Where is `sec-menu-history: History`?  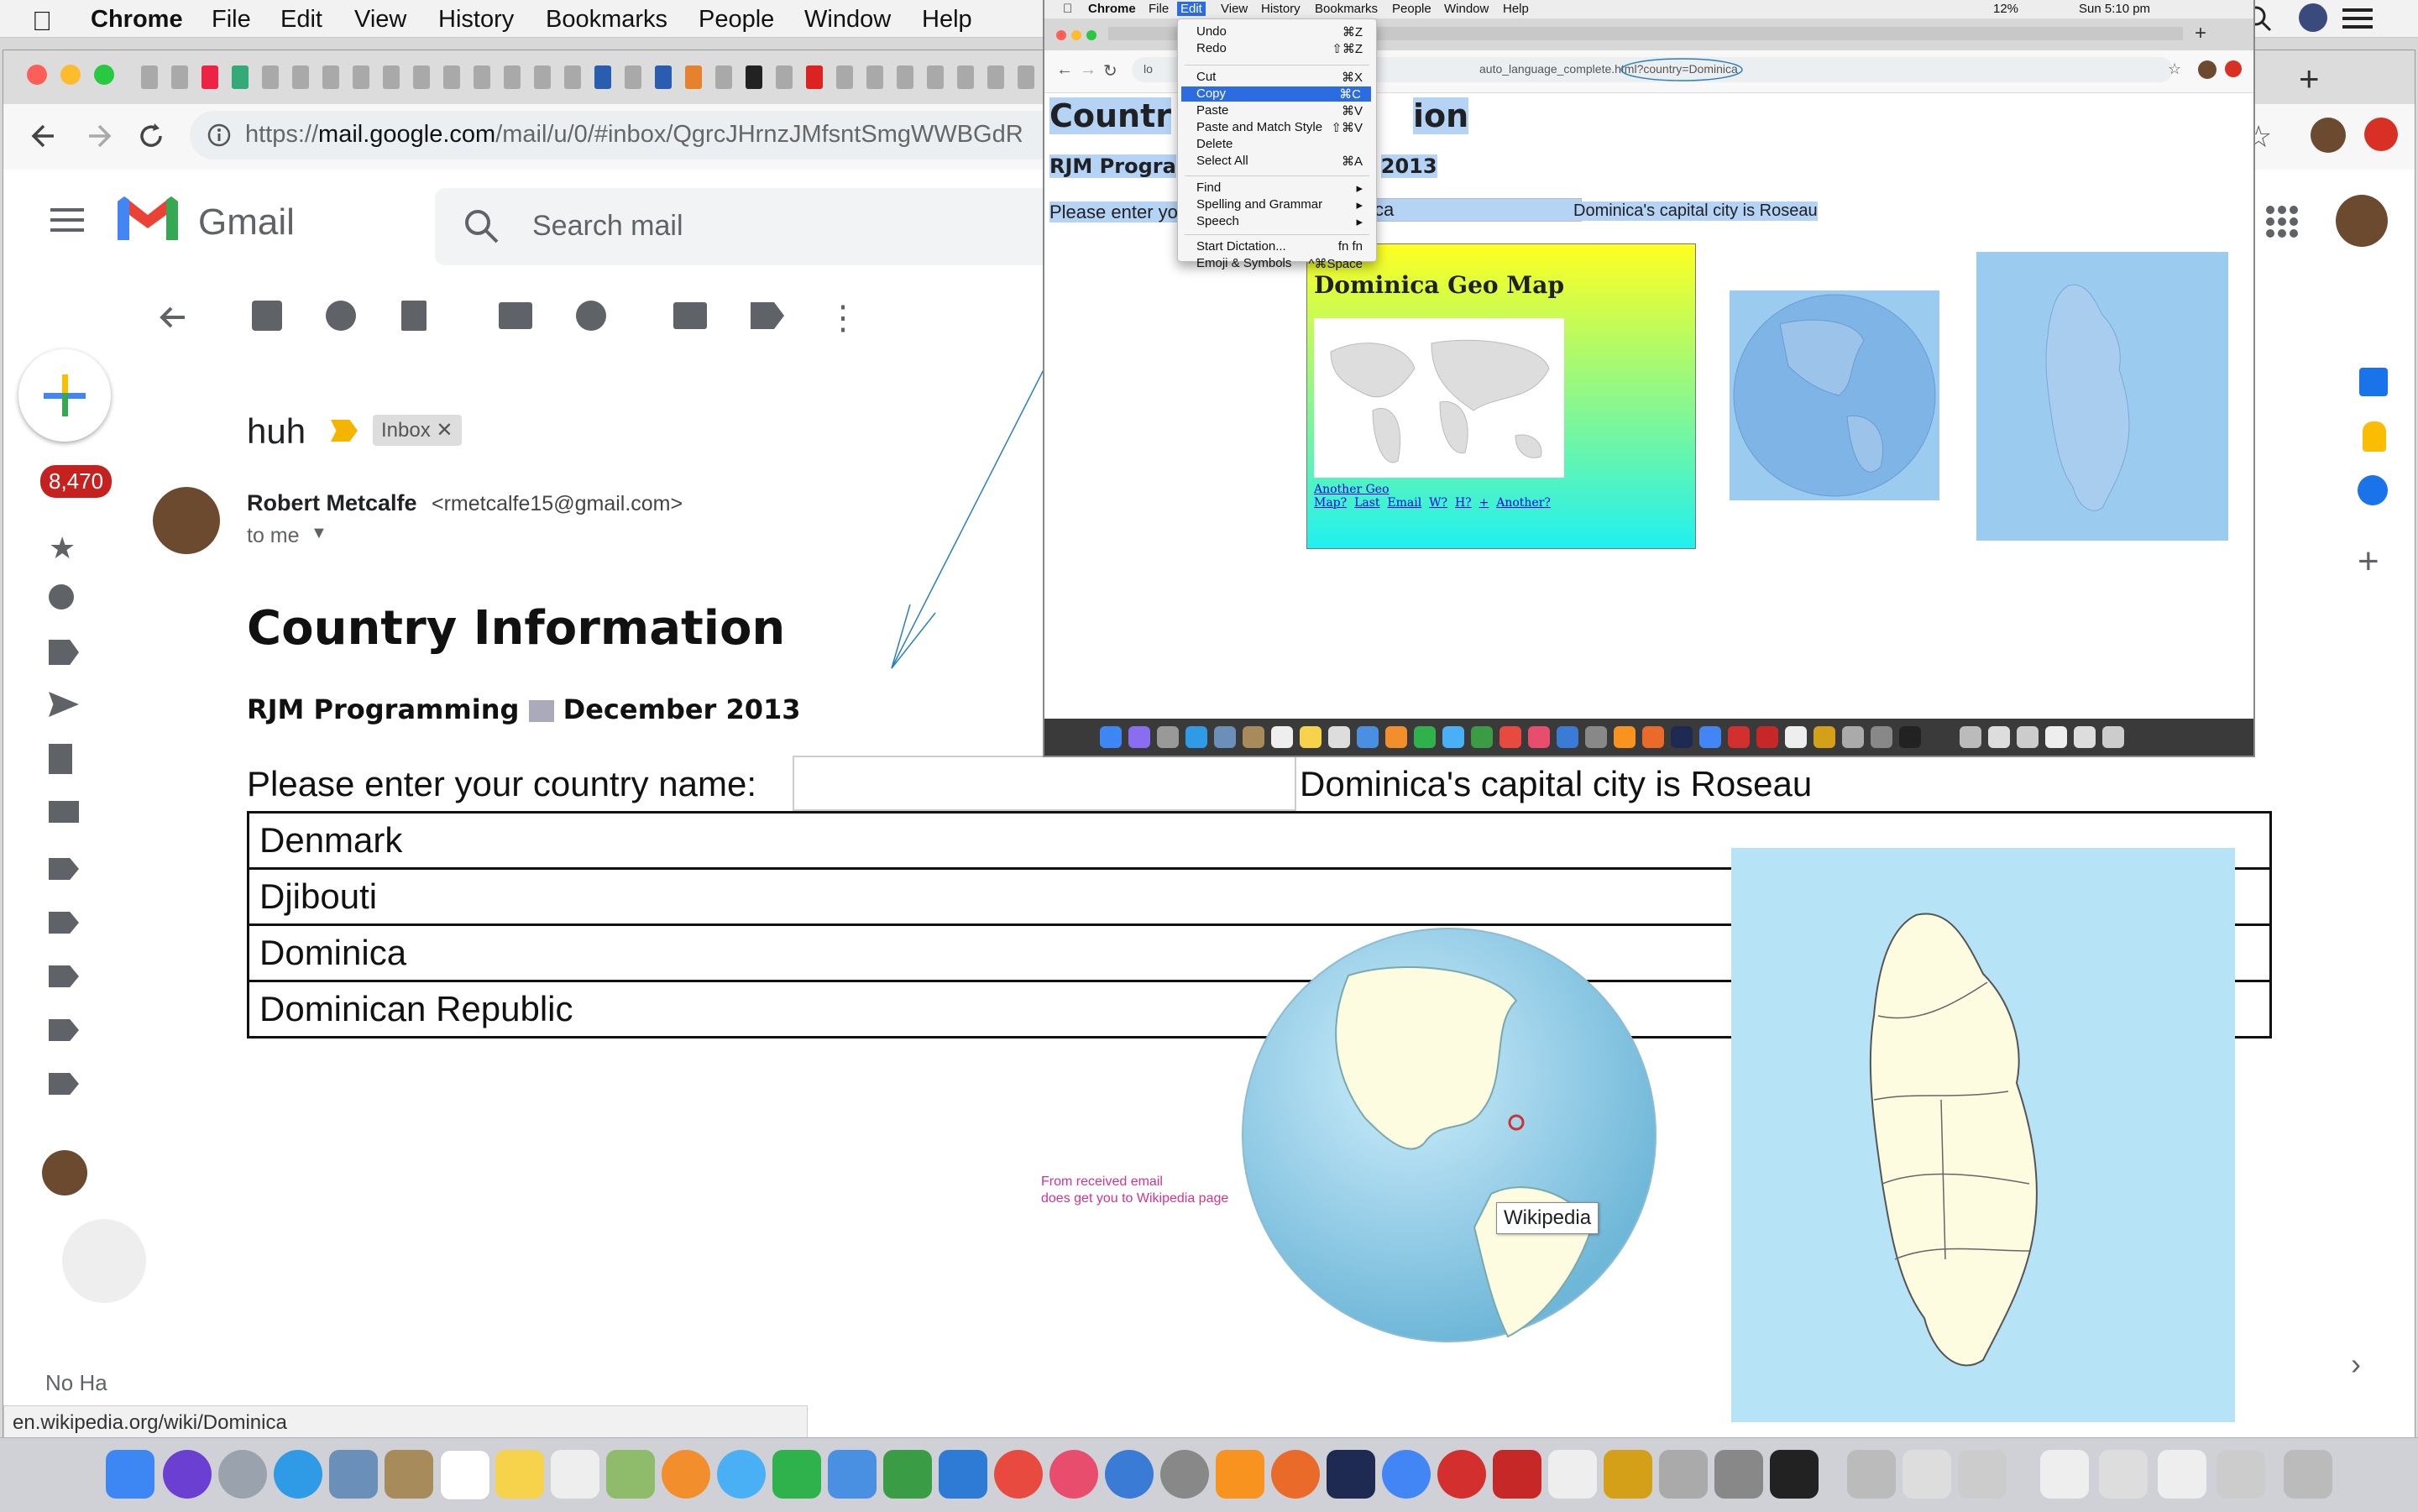
sec-menu-history: History is located at coordinates (1281, 9).